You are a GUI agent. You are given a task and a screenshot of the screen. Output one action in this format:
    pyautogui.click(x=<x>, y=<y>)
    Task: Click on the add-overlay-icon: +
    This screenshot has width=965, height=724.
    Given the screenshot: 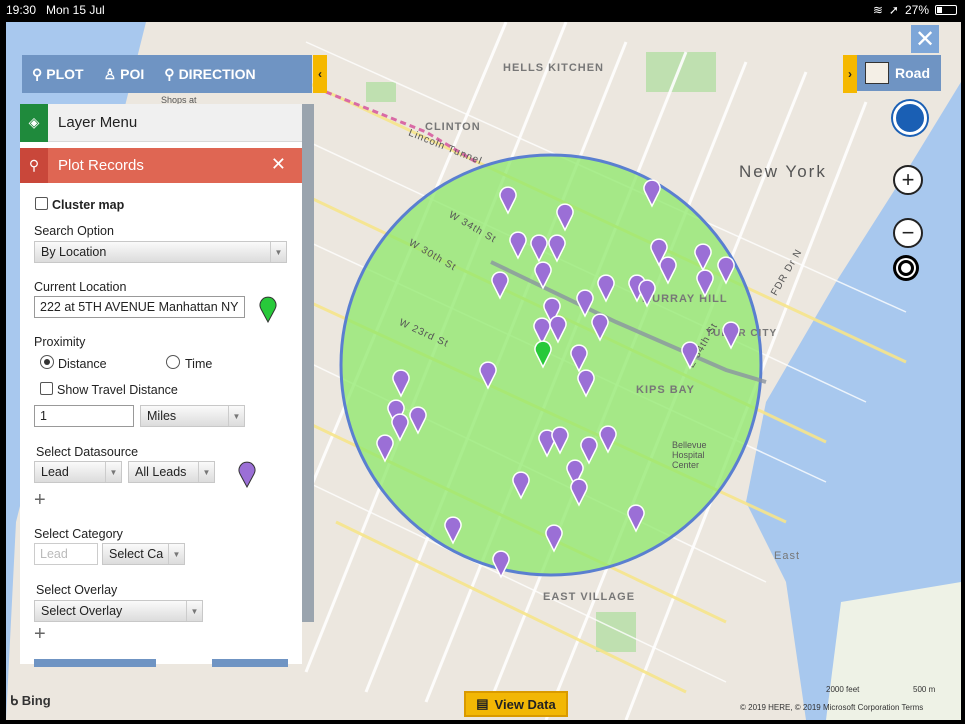 What is the action you would take?
    pyautogui.click(x=40, y=634)
    